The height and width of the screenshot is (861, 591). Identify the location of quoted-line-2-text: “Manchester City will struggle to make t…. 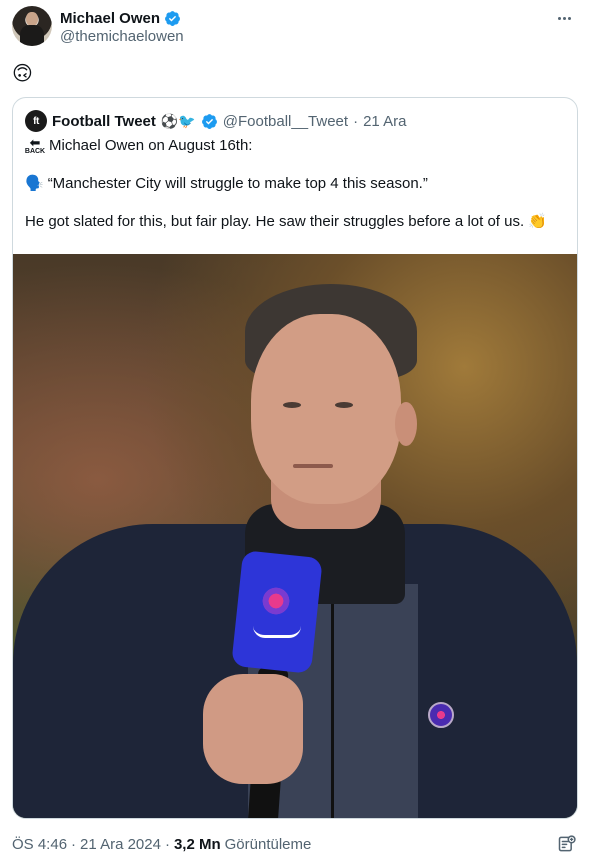
(237, 183).